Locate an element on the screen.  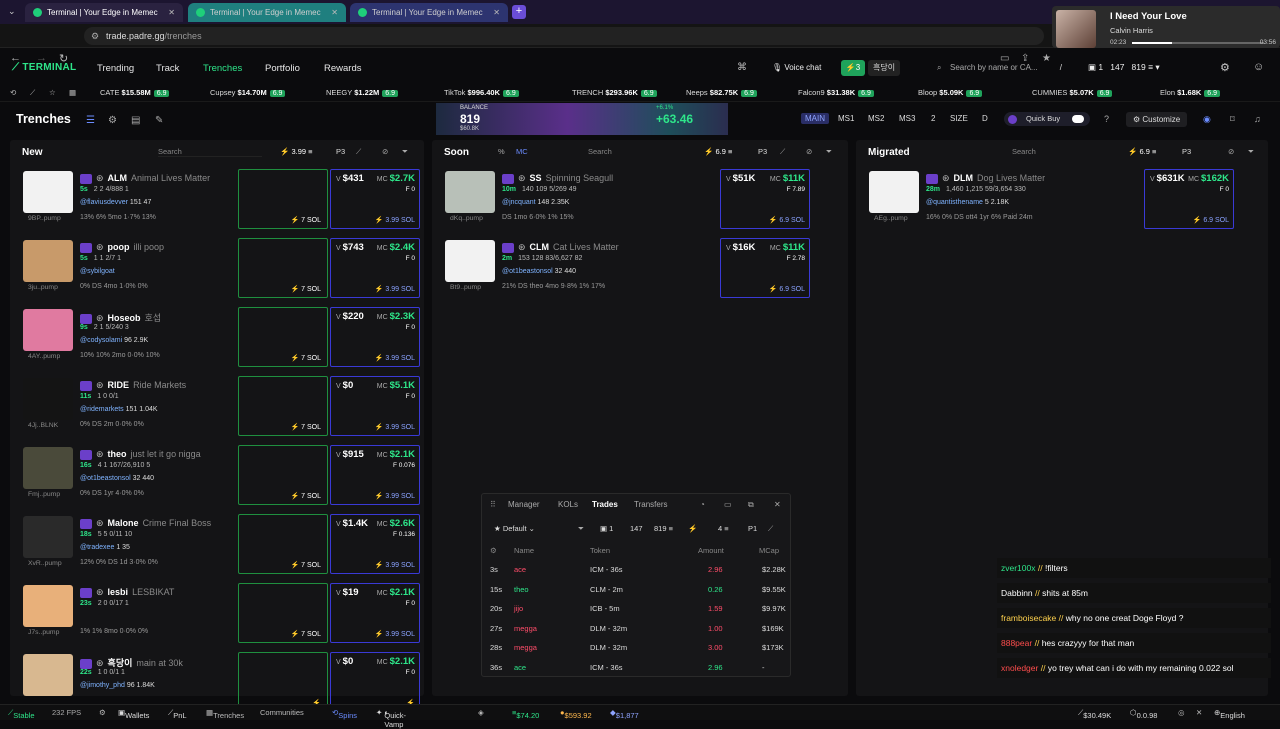
trade-row: 20s jijo ICB - 5m 1.59 $9.97K is located at coordinates (637, 610).